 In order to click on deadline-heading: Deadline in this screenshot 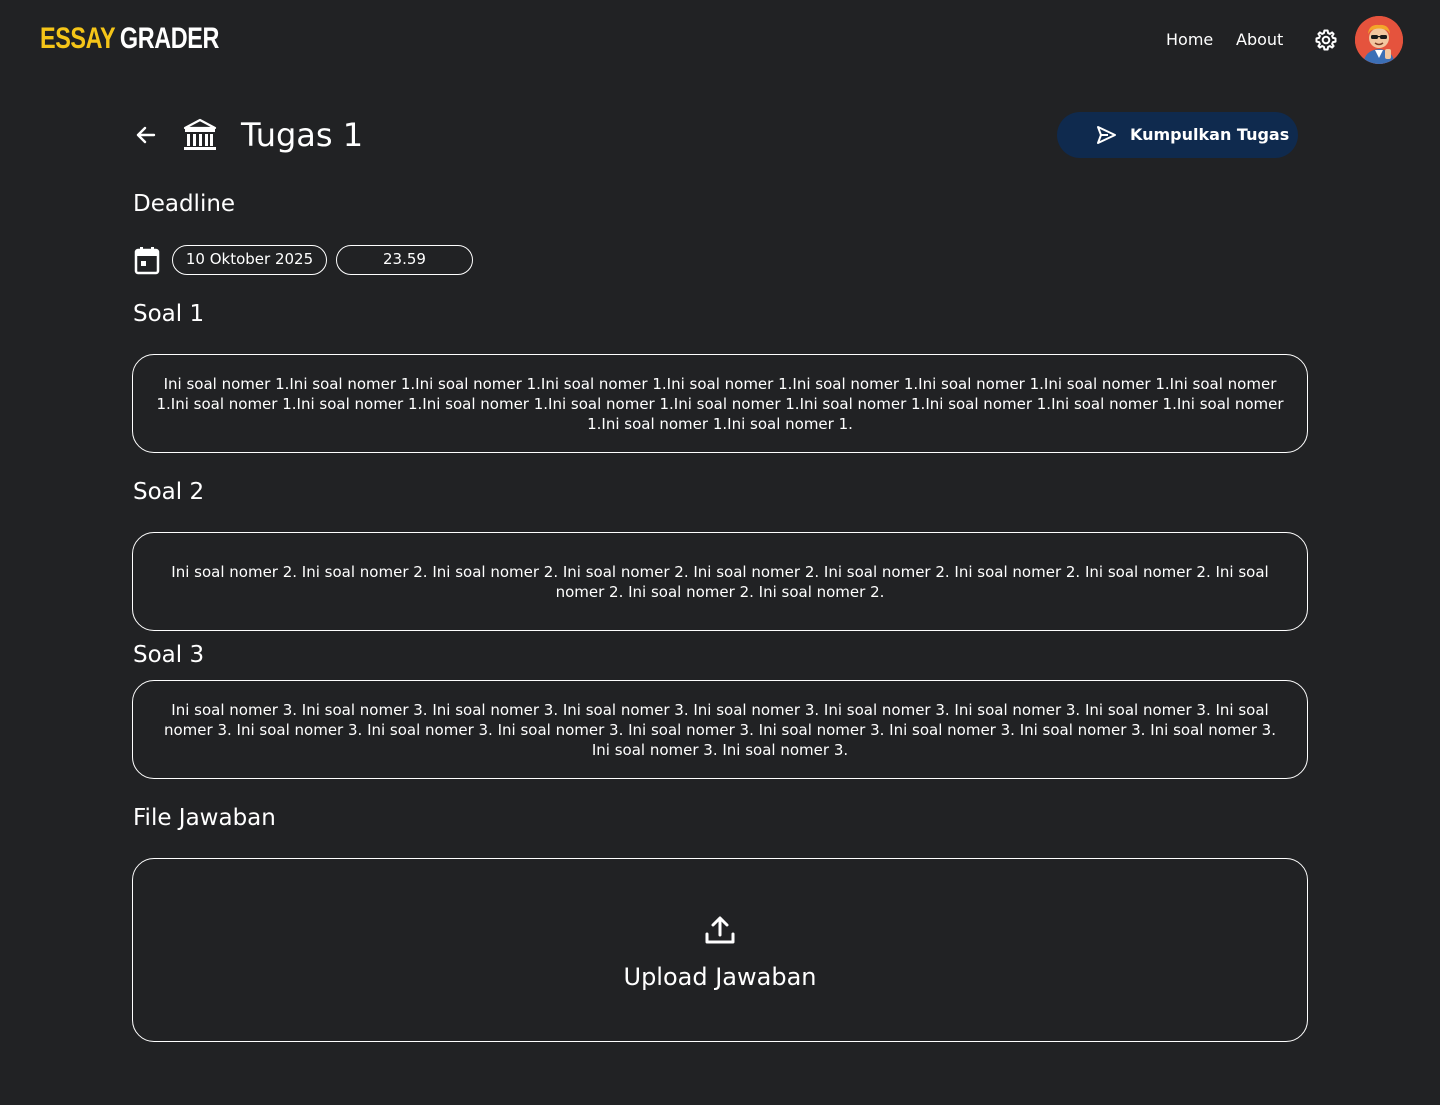, I will do `click(184, 204)`.